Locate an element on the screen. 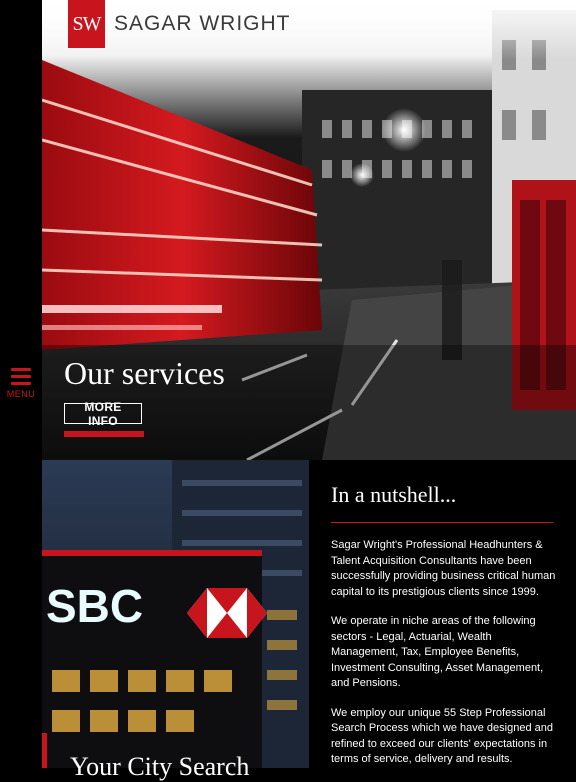  logo-wordmark: SAGAR WRIGHT is located at coordinates (202, 23).